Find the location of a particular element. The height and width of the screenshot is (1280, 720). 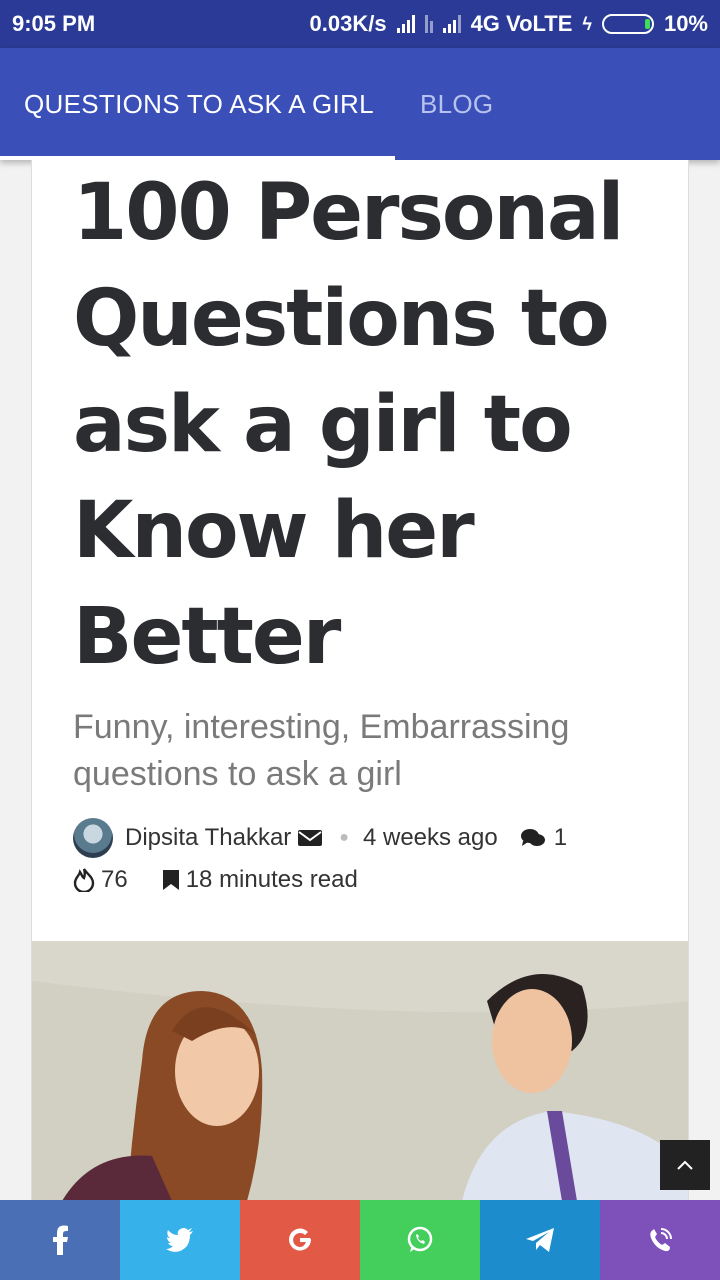

app-bar: QUESTIONS TO ASK A GIRL BLOG is located at coordinates (360, 104).